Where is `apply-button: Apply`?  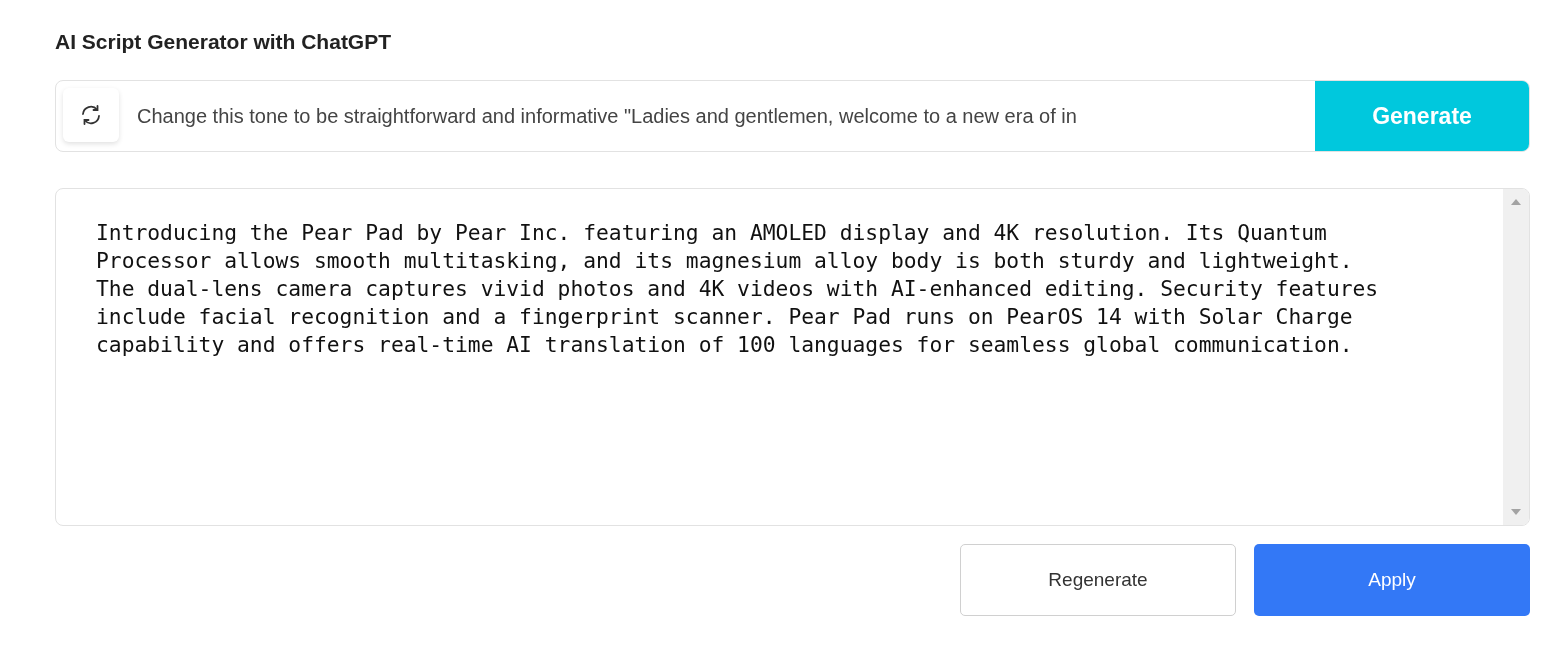
apply-button: Apply is located at coordinates (1392, 580).